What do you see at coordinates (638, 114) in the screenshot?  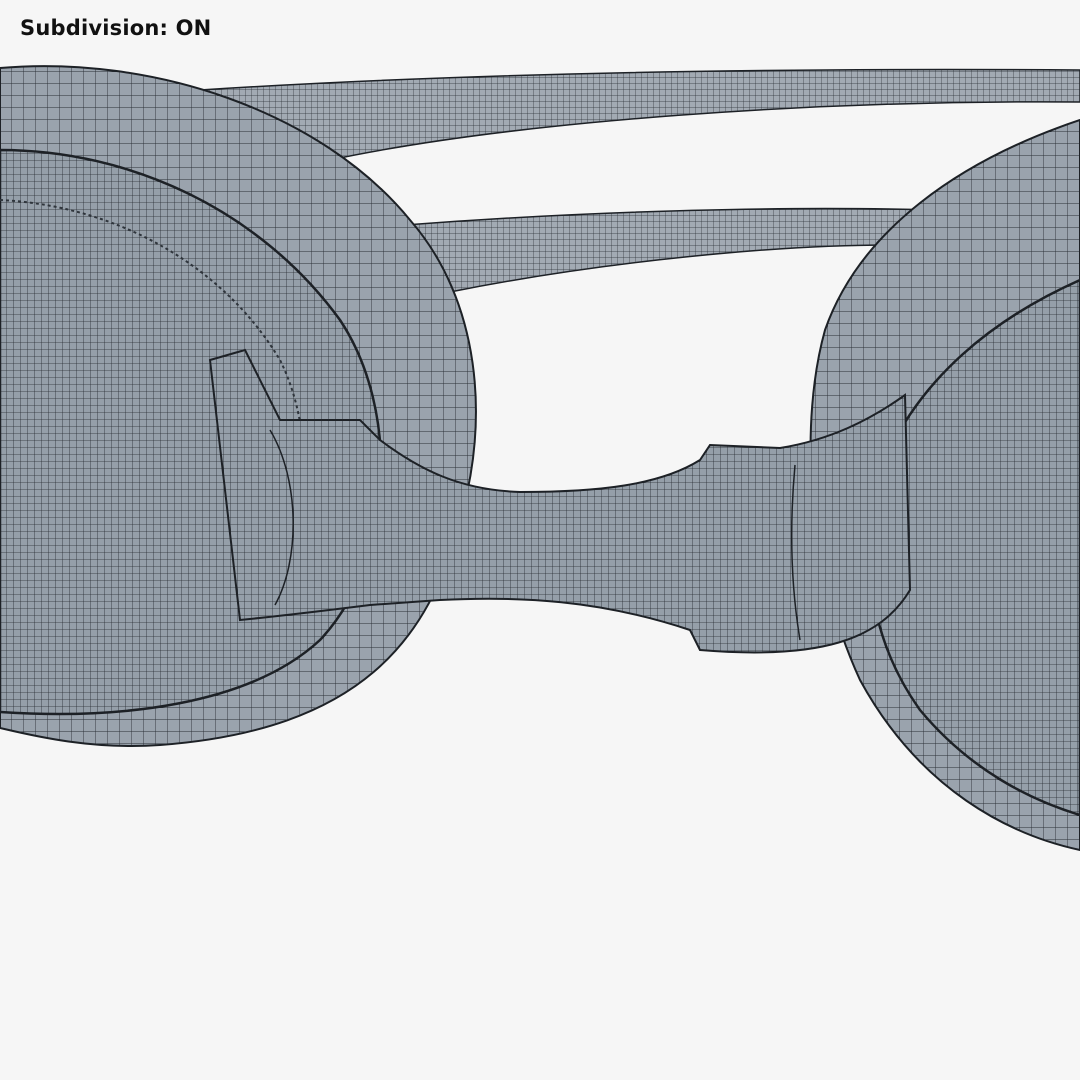 I see `upper-strap` at bounding box center [638, 114].